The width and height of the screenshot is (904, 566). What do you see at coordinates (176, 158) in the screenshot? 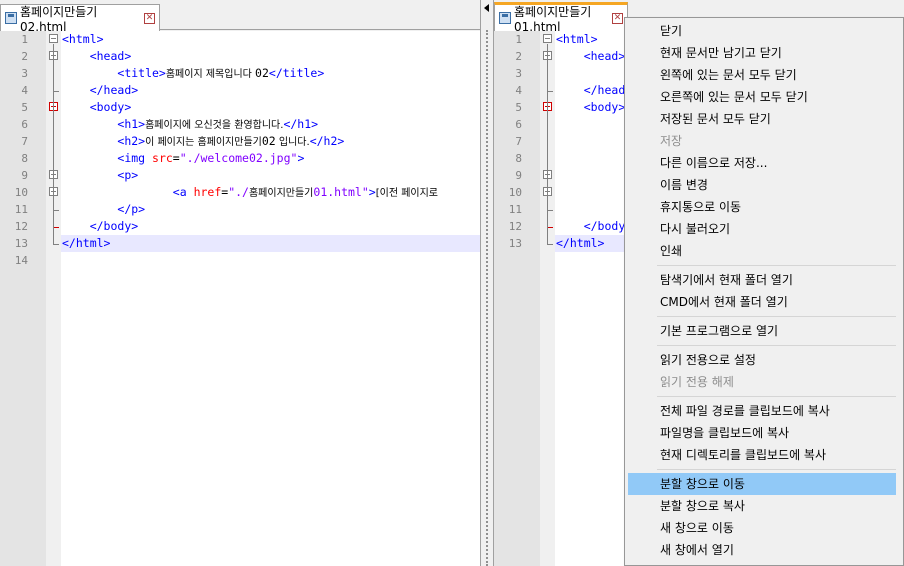
I see `code-token: =` at bounding box center [176, 158].